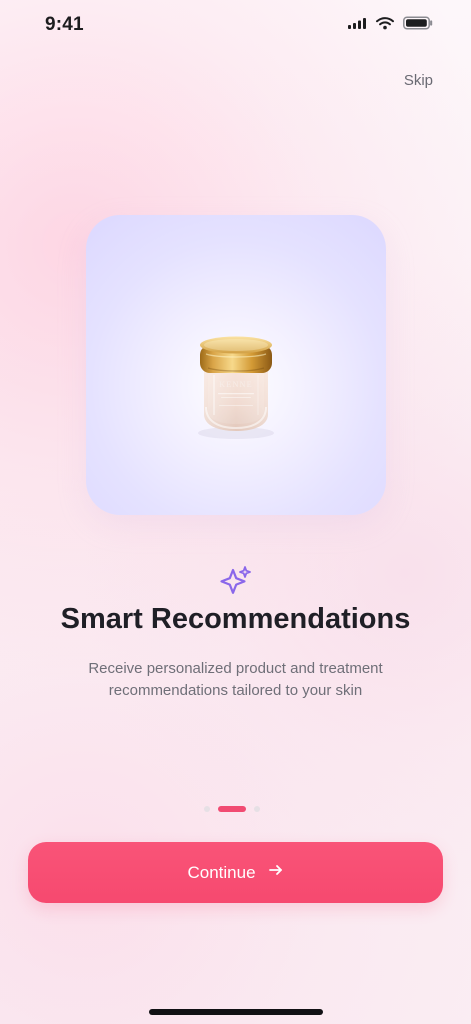 The image size is (471, 1024). I want to click on skincare-jar-image: KENNE, so click(236, 387).